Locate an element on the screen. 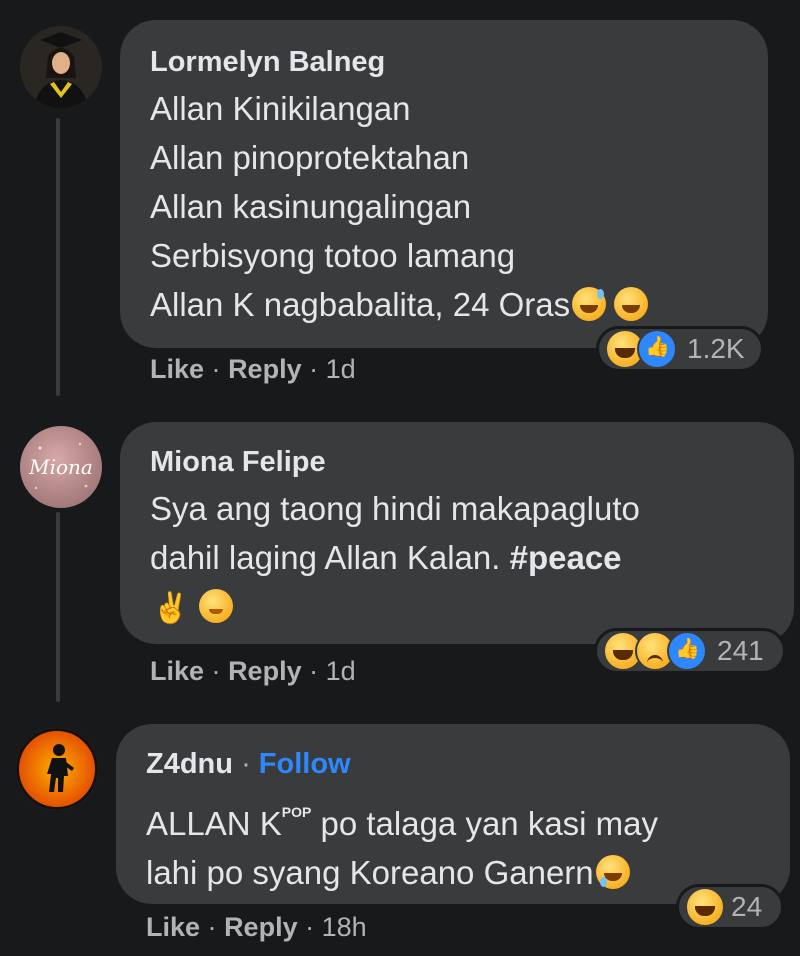  comment-line: lahi po syang Koreano Ganern is located at coordinates (402, 872).